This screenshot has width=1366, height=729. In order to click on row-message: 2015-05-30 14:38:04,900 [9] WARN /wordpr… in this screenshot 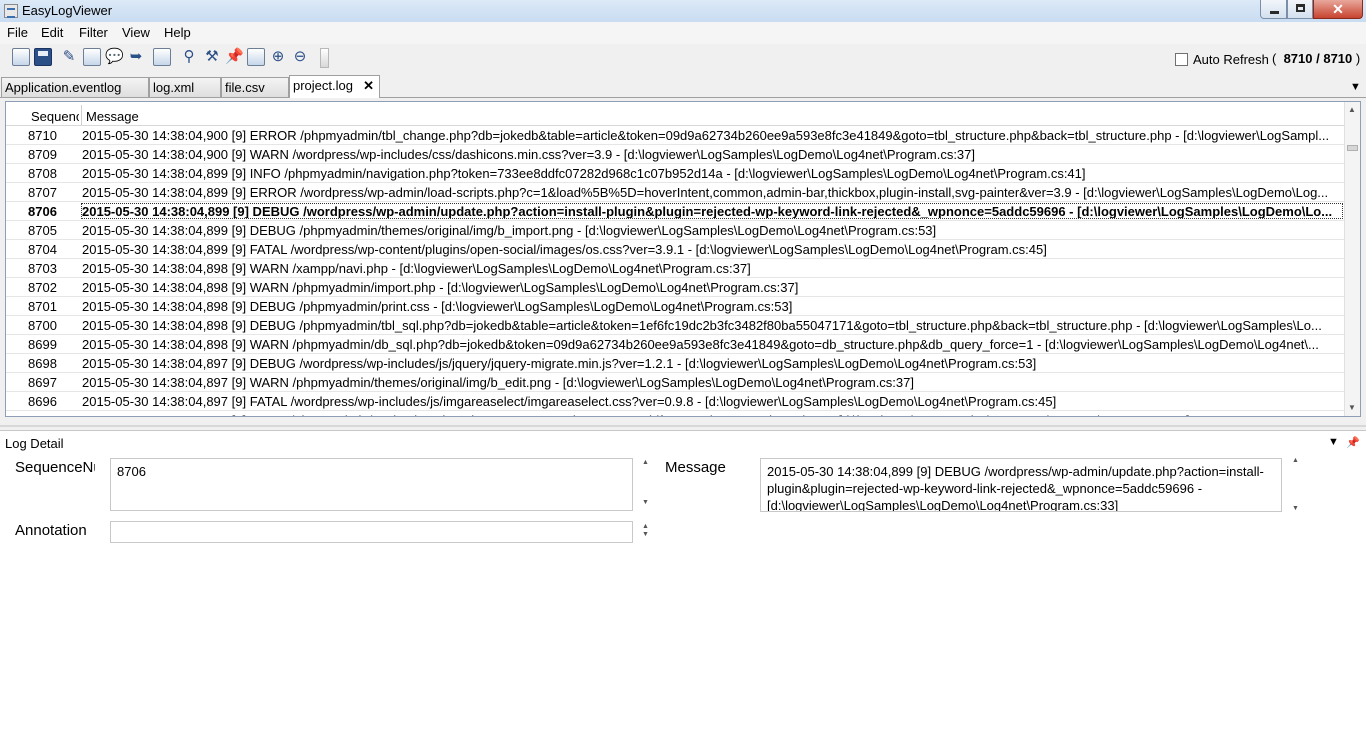, I will do `click(529, 154)`.